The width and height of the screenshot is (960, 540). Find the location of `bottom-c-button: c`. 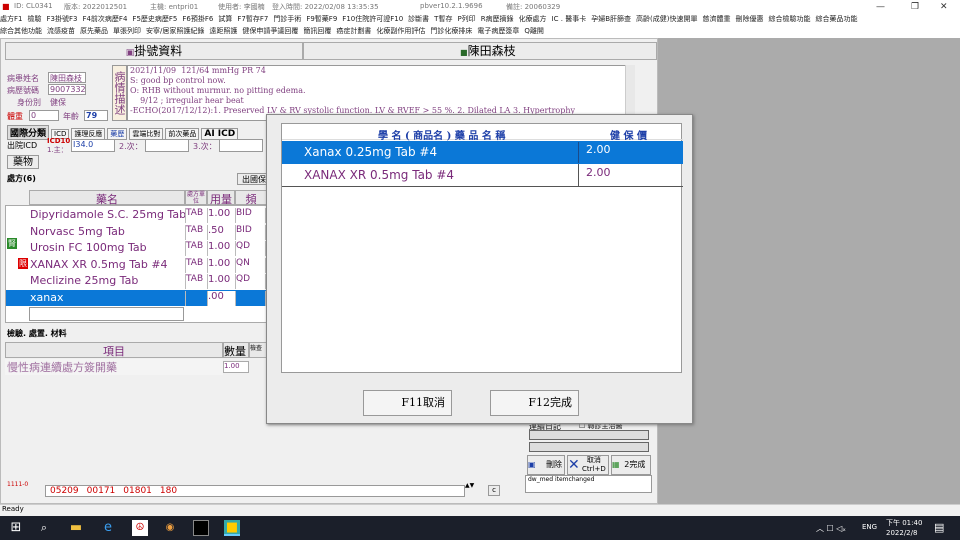

bottom-c-button: c is located at coordinates (494, 490).